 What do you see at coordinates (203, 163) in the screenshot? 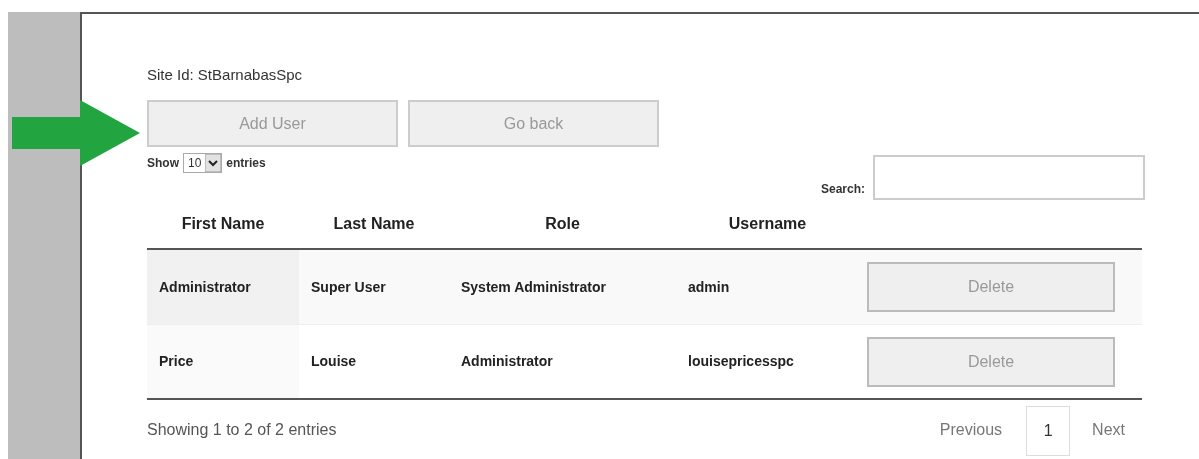
I see `entries-select: 10` at bounding box center [203, 163].